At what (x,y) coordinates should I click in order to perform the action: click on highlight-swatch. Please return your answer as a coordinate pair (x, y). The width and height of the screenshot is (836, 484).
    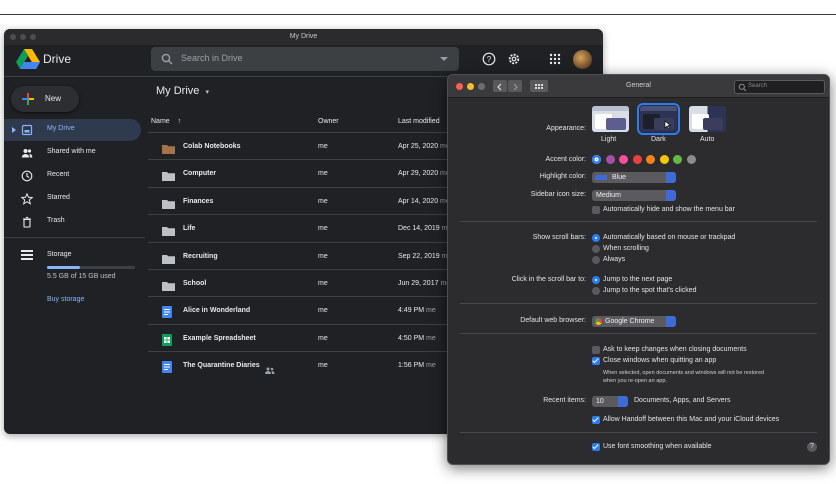
    Looking at the image, I should click on (601, 177).